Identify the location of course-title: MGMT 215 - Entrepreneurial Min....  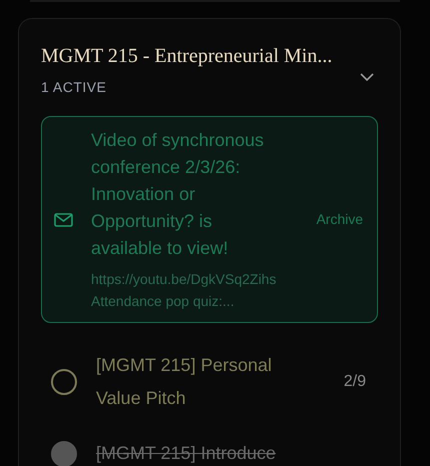
(186, 56).